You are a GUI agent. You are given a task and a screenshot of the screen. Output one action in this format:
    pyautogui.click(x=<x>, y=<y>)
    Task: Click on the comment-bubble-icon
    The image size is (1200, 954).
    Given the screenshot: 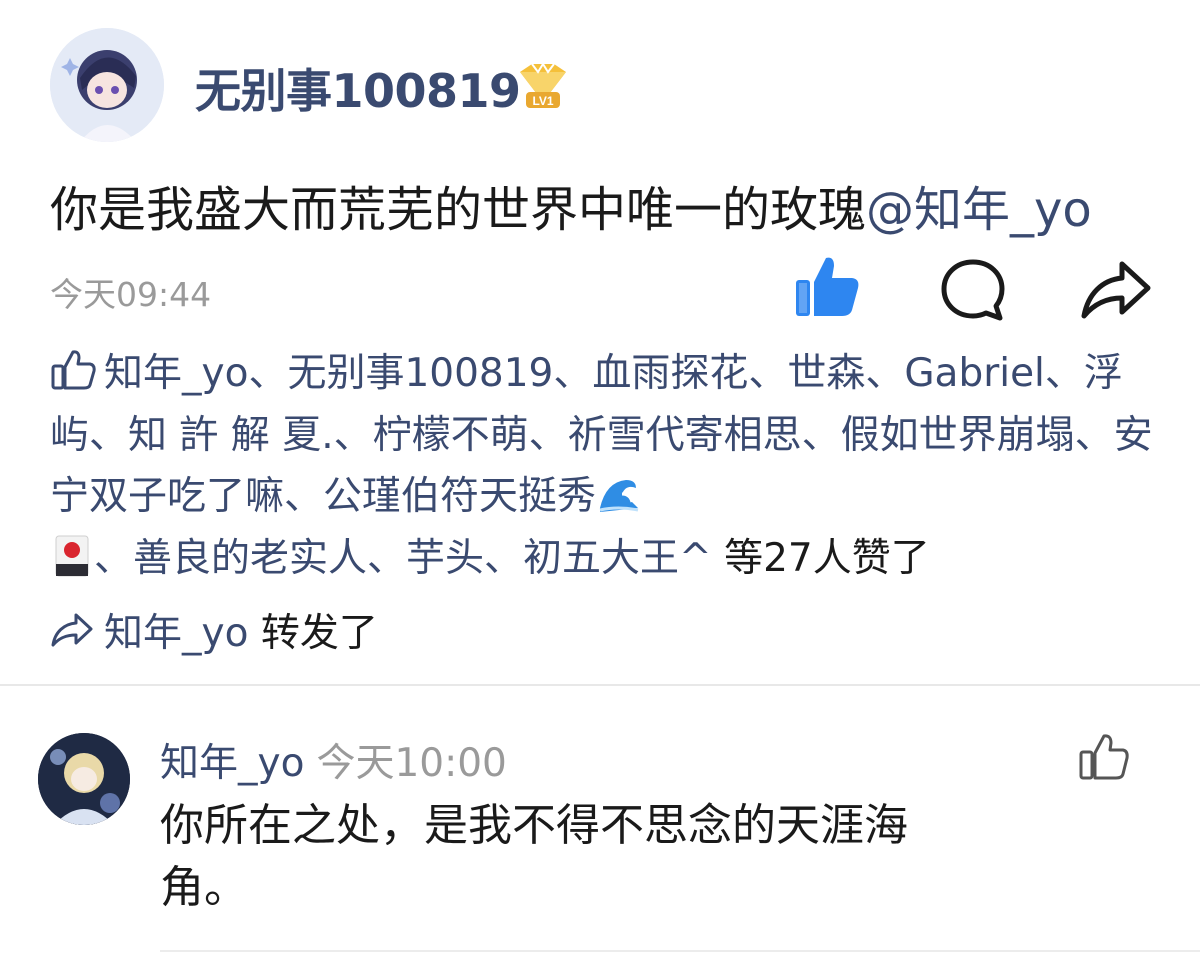 What is the action you would take?
    pyautogui.click(x=973, y=290)
    